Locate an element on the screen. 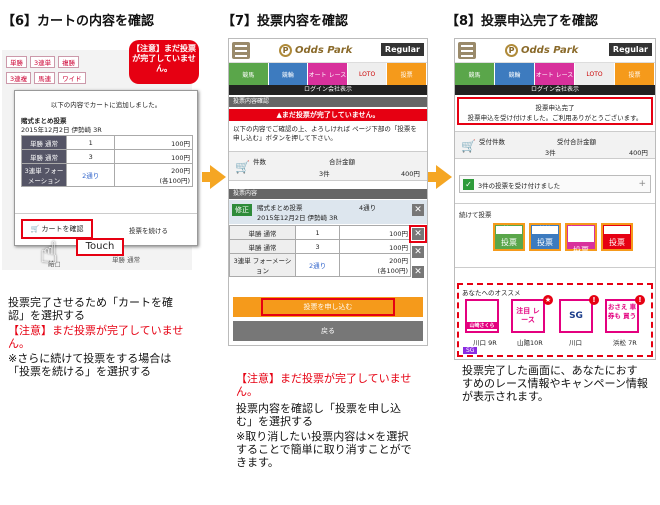 The image size is (660, 505). table-row: 単勝 通常 1 100円 is located at coordinates (320, 232).